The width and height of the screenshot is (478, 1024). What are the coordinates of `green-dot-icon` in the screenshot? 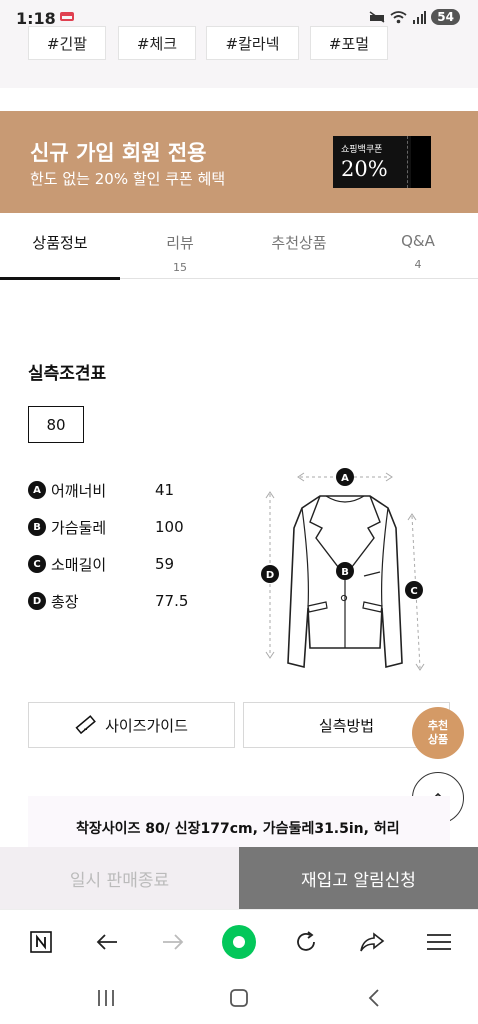 It's located at (239, 942).